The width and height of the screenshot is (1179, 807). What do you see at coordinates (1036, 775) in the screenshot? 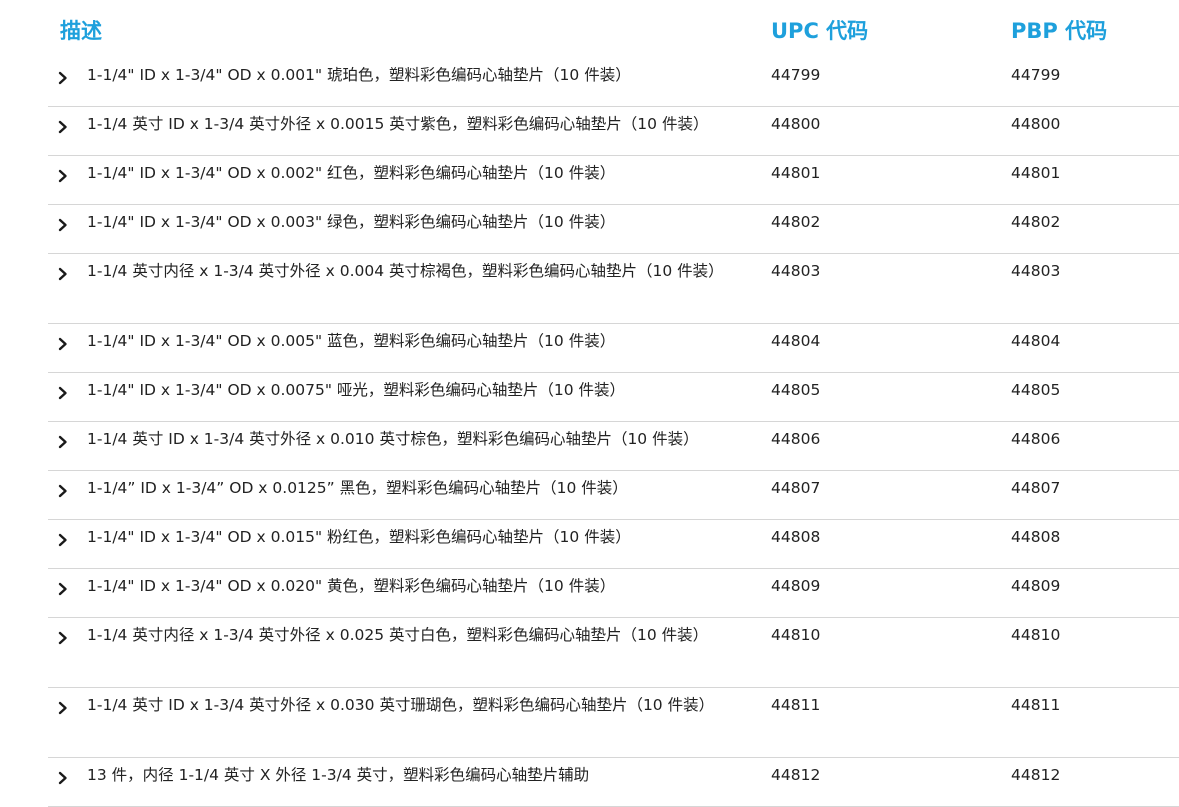
I see `row-pbp-code: 44812` at bounding box center [1036, 775].